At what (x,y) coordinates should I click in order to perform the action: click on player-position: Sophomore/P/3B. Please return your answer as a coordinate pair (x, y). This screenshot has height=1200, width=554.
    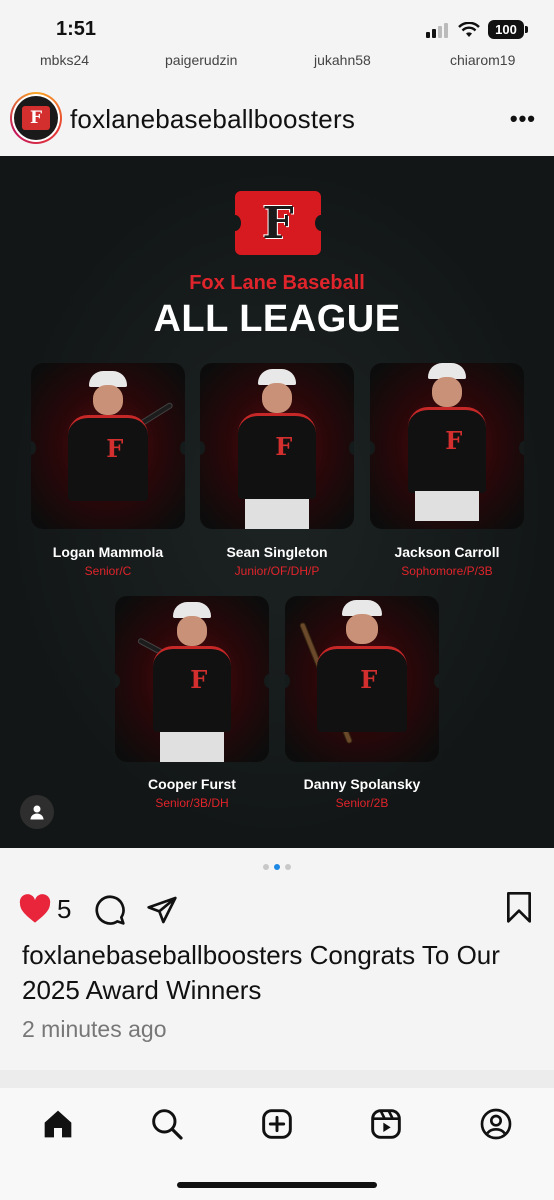
    Looking at the image, I should click on (447, 571).